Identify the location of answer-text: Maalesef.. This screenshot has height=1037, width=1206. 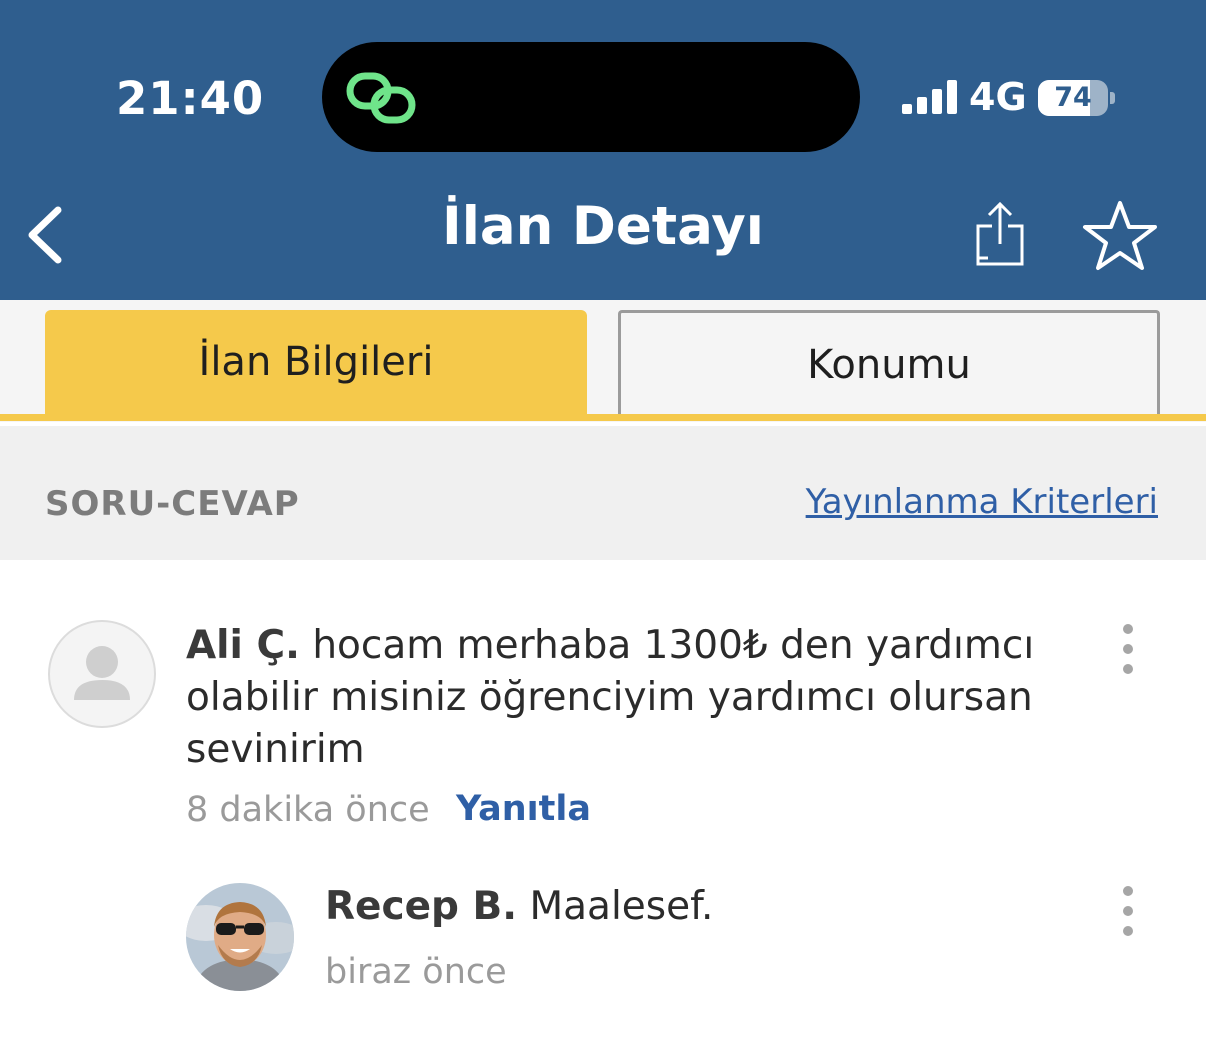
(615, 906).